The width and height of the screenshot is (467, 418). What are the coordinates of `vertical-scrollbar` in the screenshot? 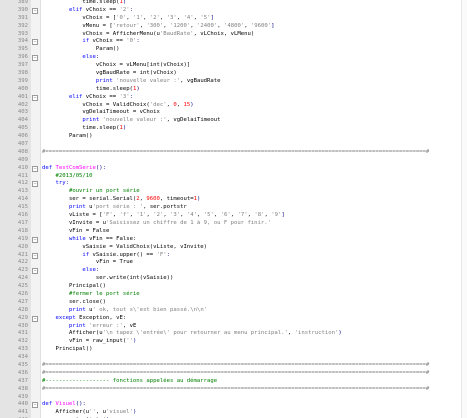 It's located at (464, 209).